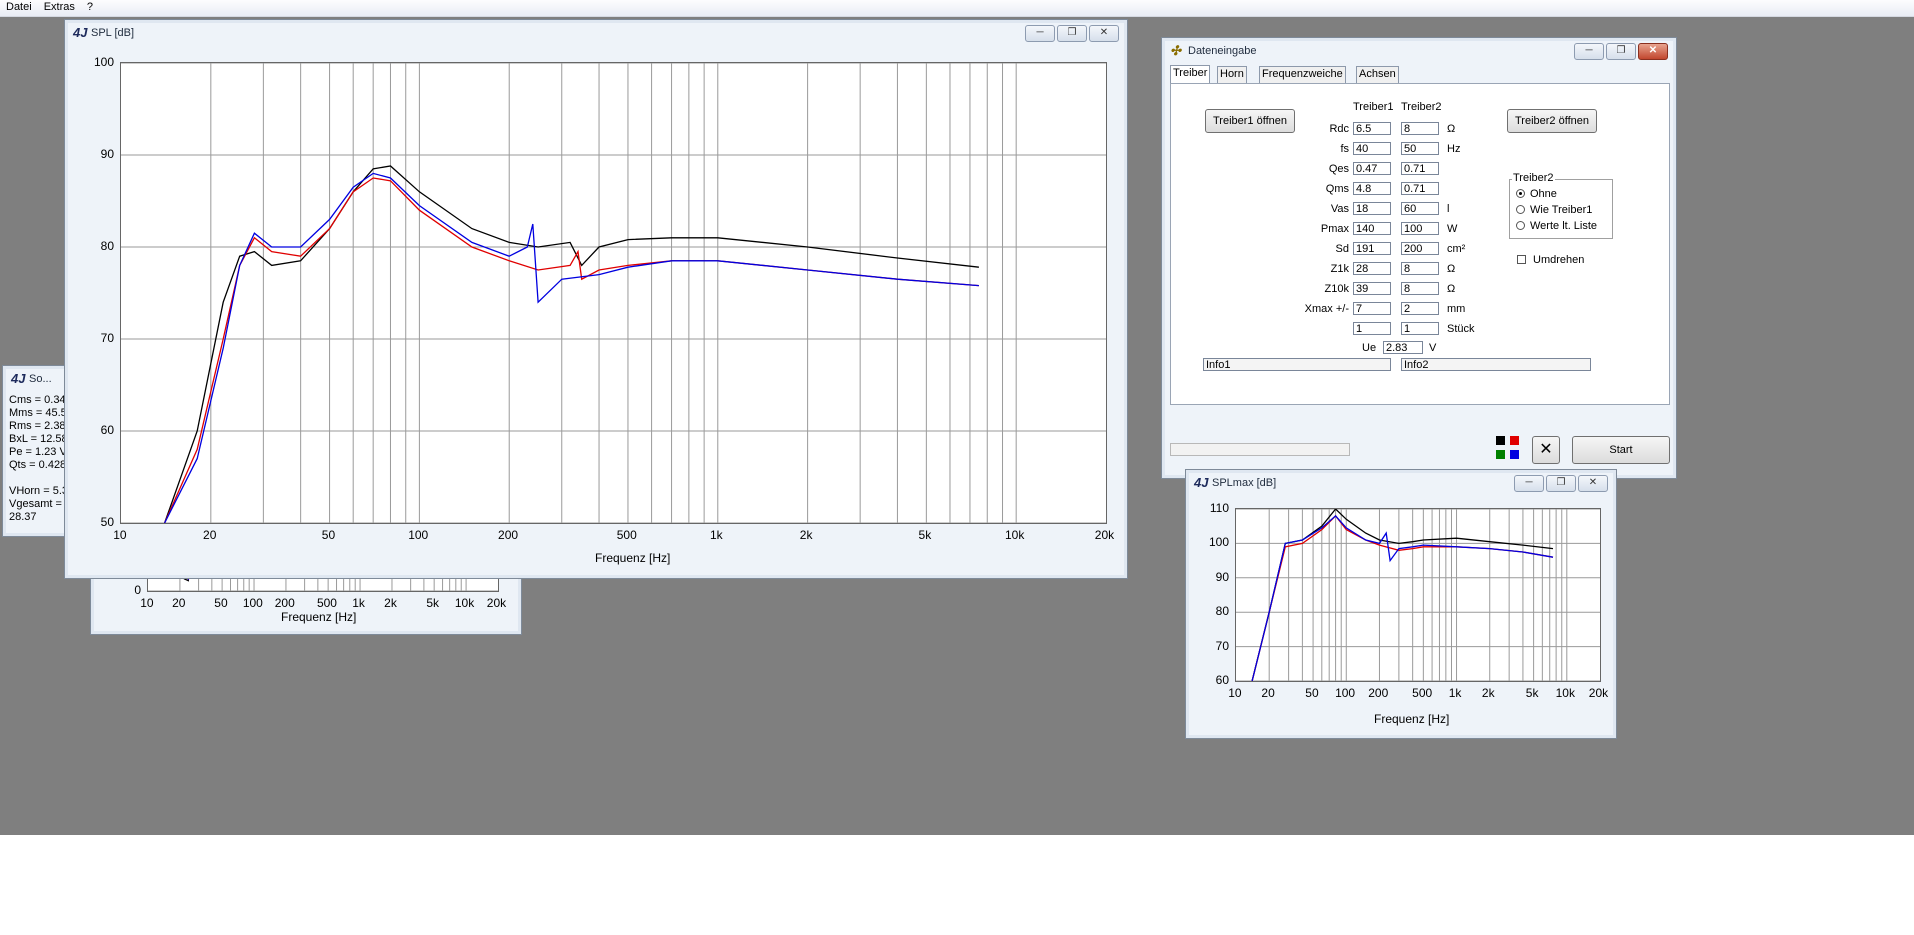 This screenshot has height=935, width=1914. Describe the element at coordinates (1496, 364) in the screenshot. I see `info2-field: Info2` at that location.